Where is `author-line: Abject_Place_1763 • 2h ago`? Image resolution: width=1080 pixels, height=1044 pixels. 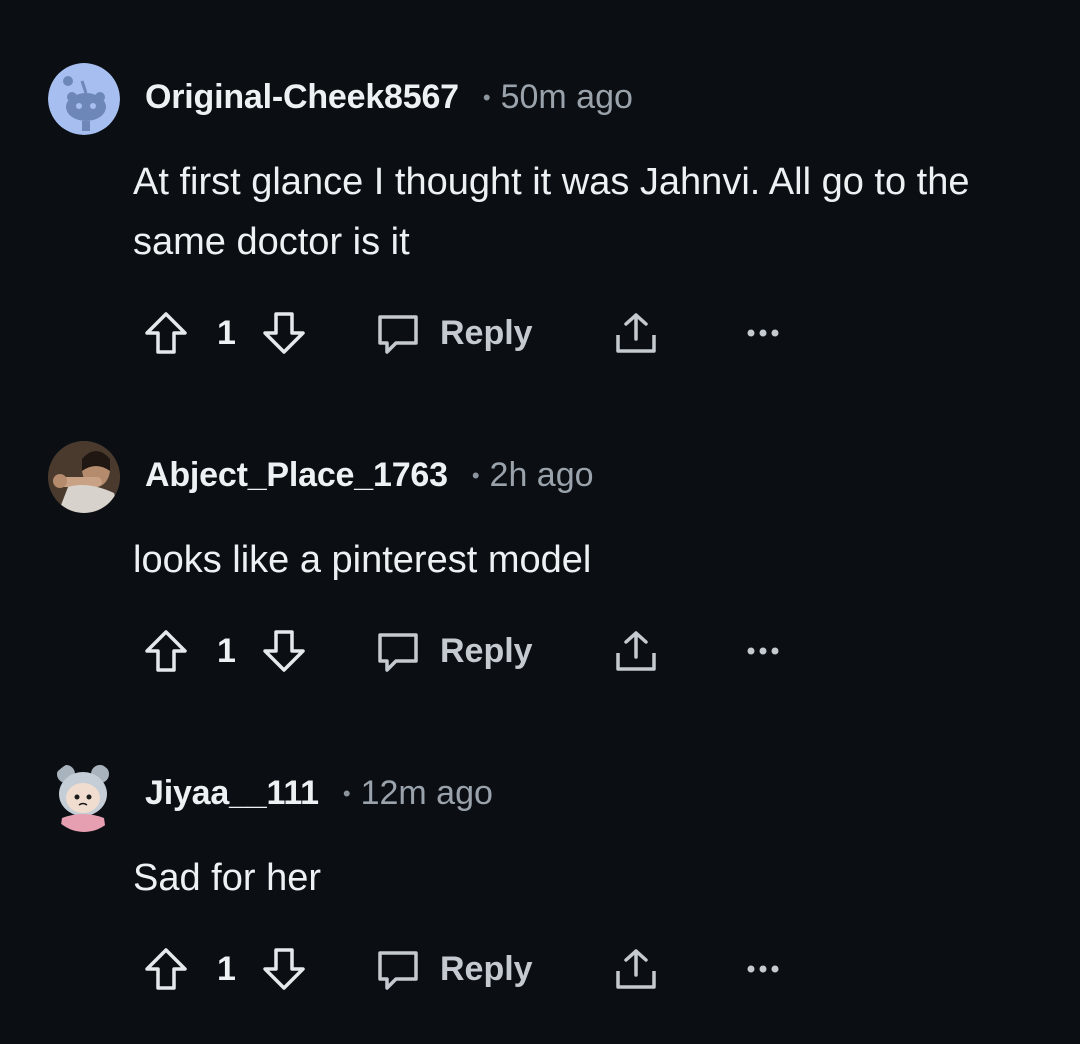
author-line: Abject_Place_1763 • 2h ago is located at coordinates (369, 475).